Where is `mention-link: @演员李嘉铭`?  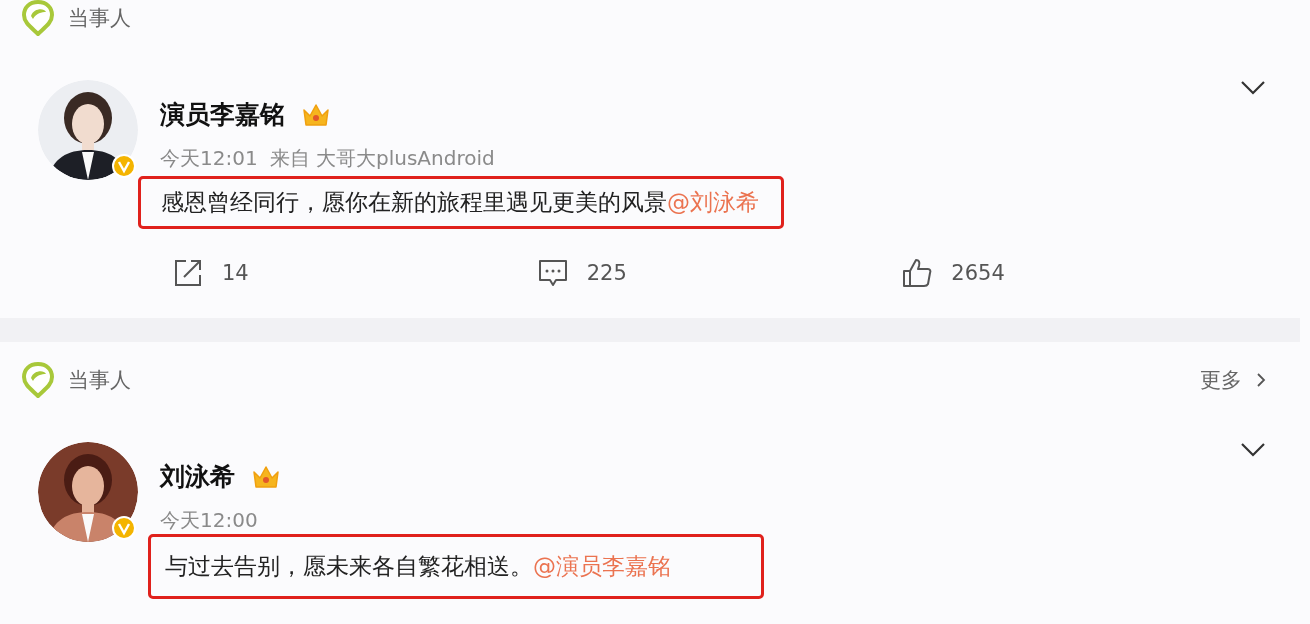 mention-link: @演员李嘉铭 is located at coordinates (602, 566).